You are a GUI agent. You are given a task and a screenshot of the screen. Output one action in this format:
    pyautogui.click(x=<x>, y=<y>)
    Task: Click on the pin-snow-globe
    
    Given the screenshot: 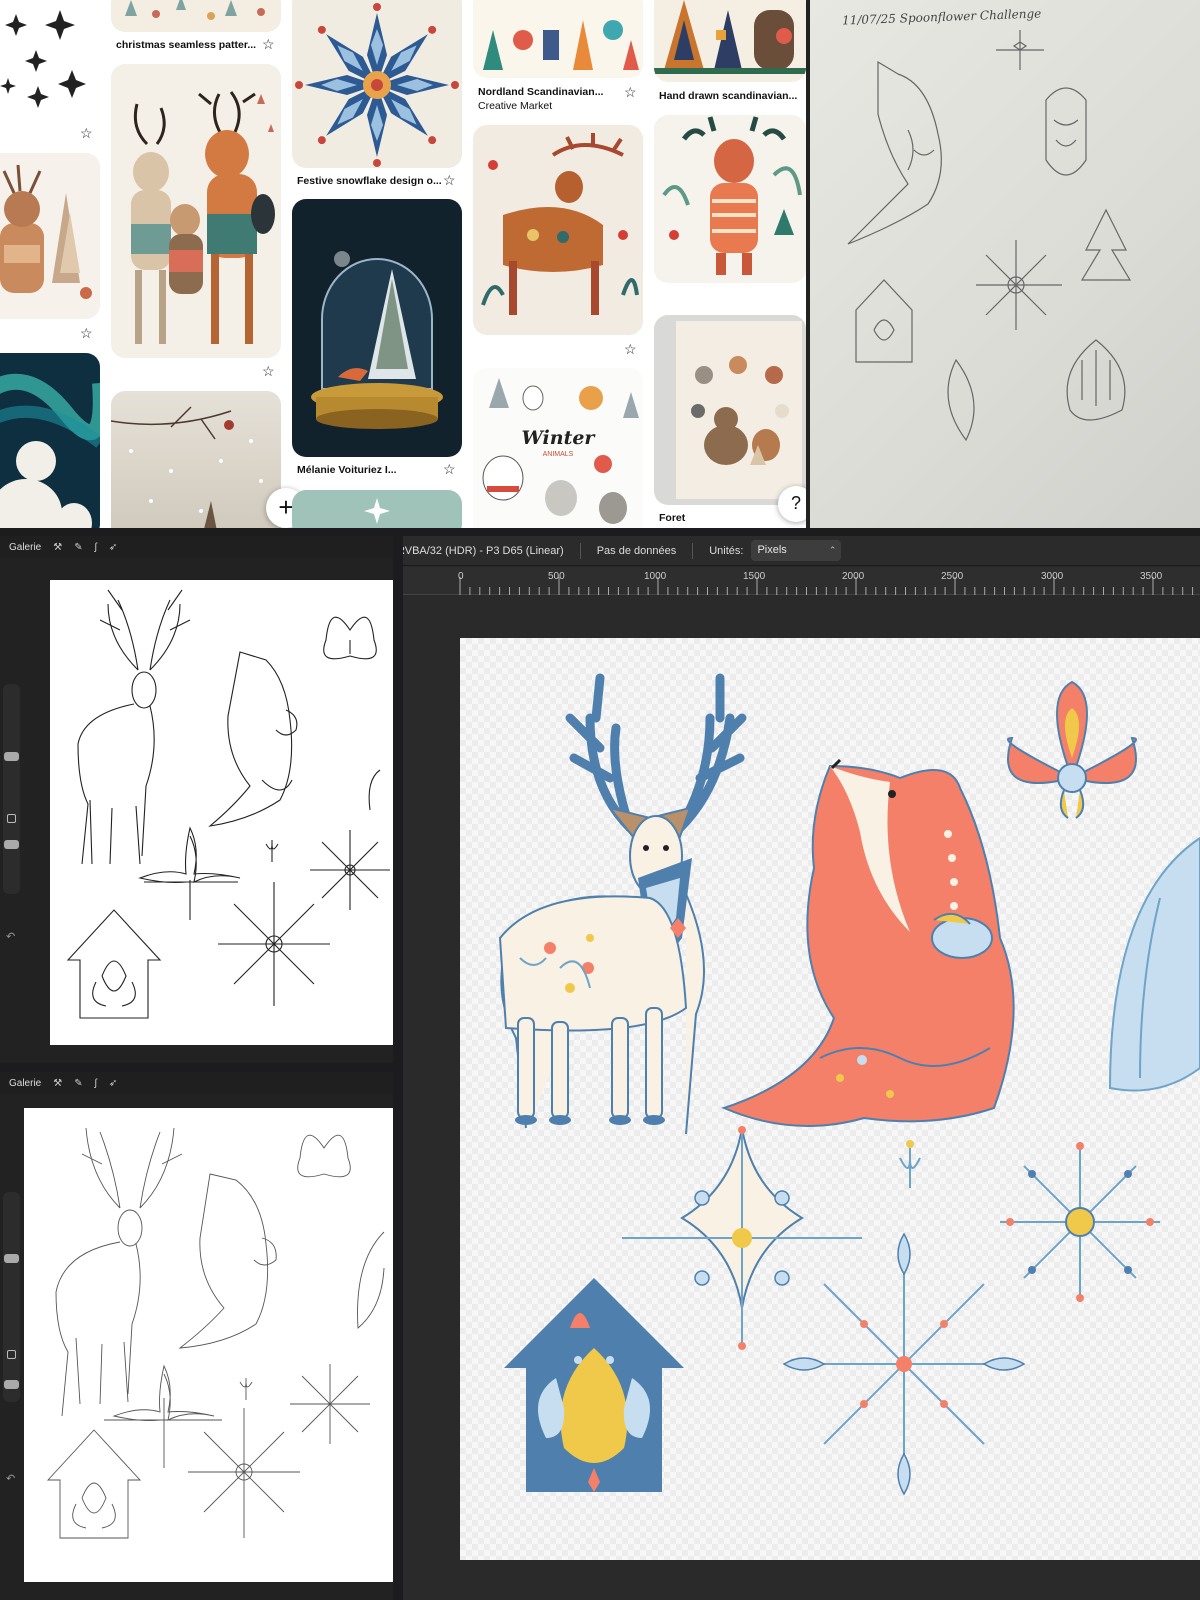 What is the action you would take?
    pyautogui.click(x=377, y=328)
    